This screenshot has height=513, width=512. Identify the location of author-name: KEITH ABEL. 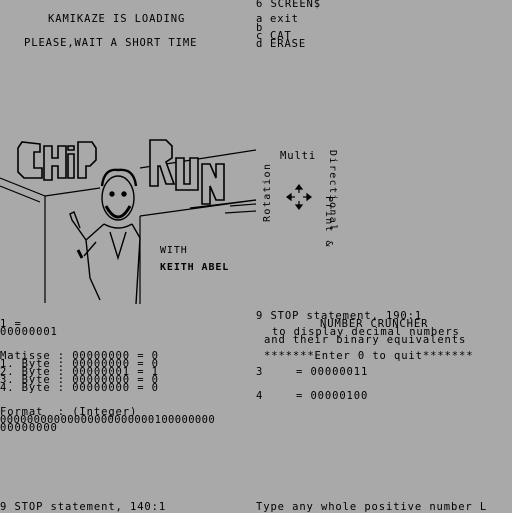
(195, 267).